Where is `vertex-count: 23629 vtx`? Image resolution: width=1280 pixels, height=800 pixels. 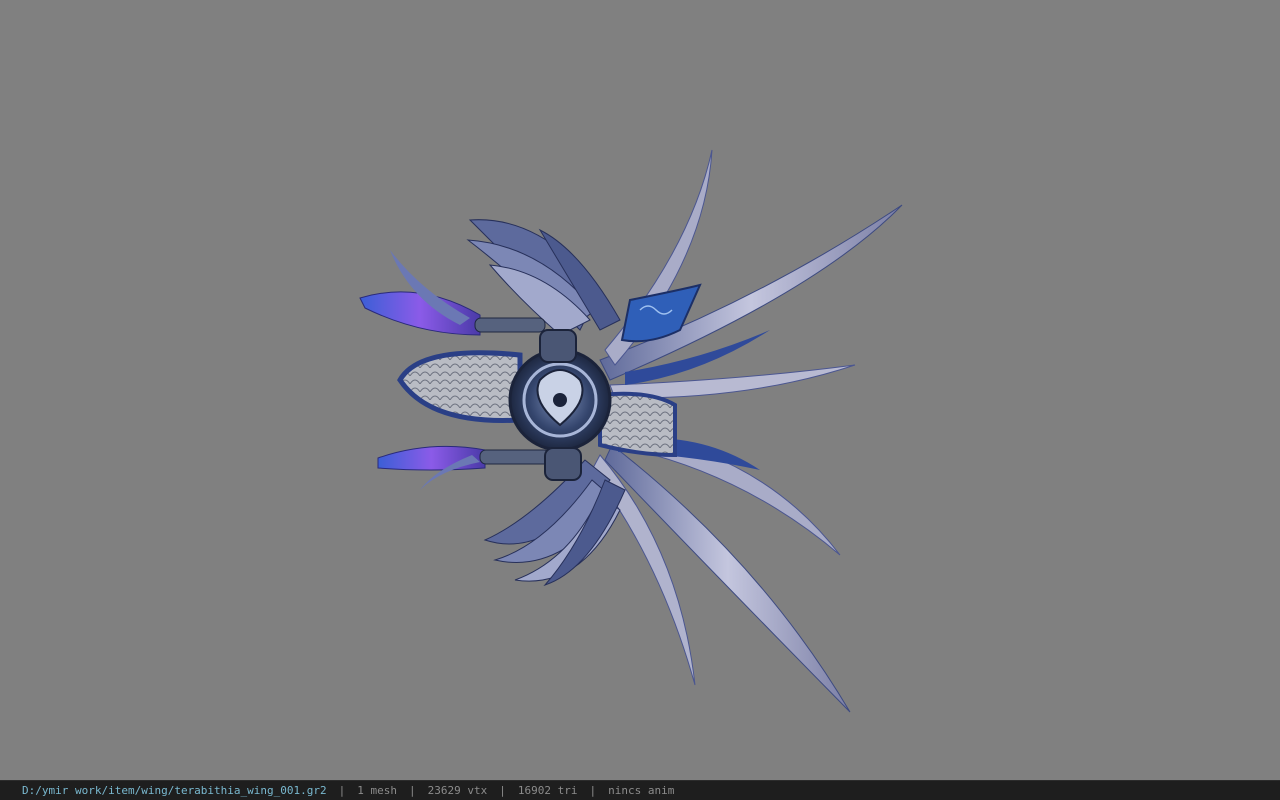
vertex-count: 23629 vtx is located at coordinates (457, 790).